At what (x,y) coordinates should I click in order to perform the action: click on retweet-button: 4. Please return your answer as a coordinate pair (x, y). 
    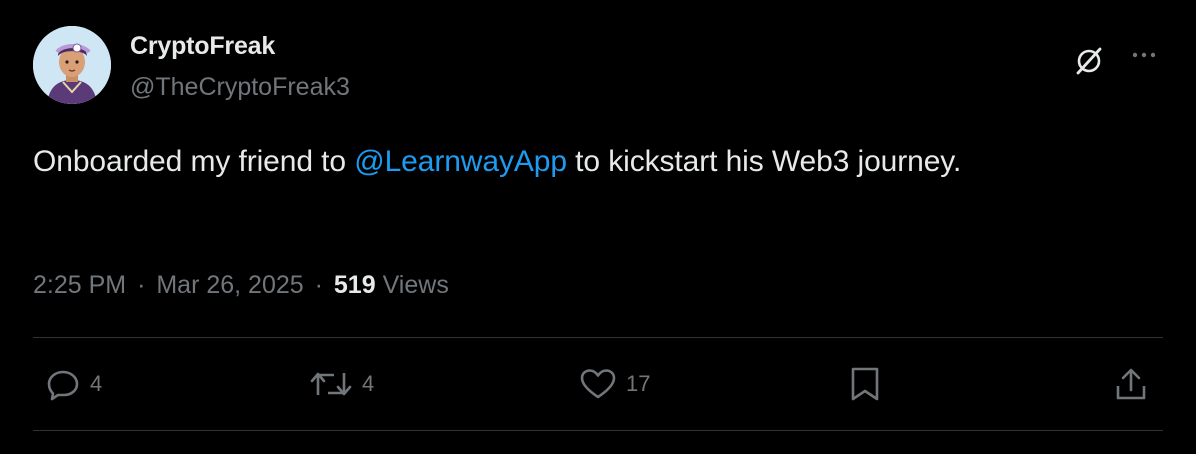
    Looking at the image, I should click on (341, 384).